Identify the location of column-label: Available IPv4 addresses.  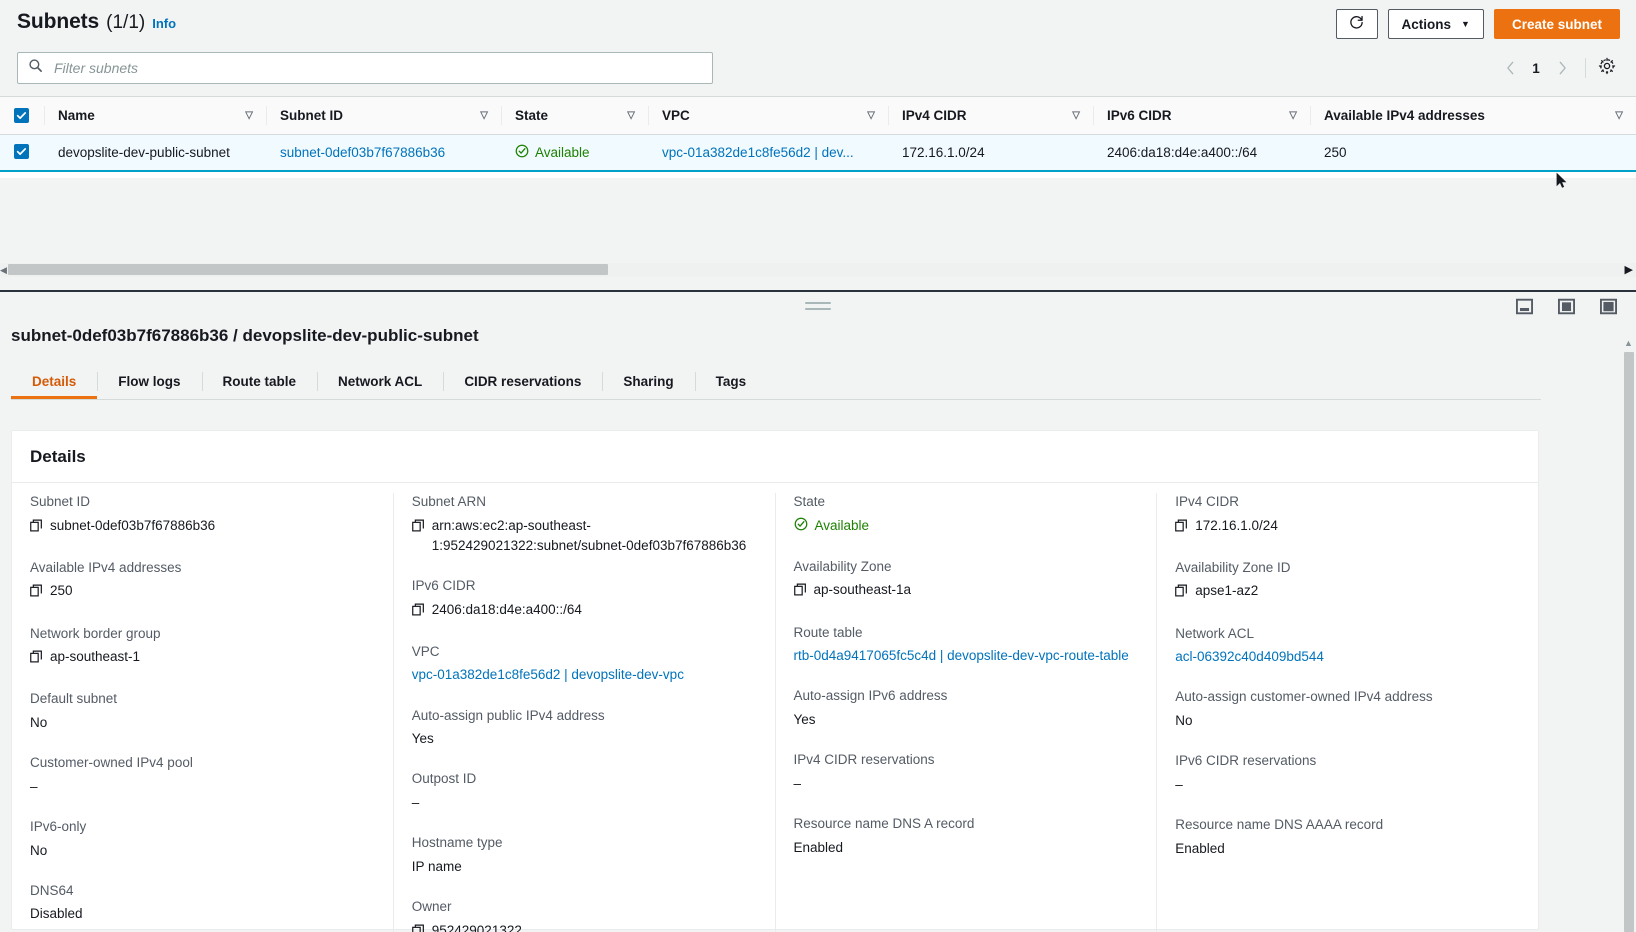
(1404, 115).